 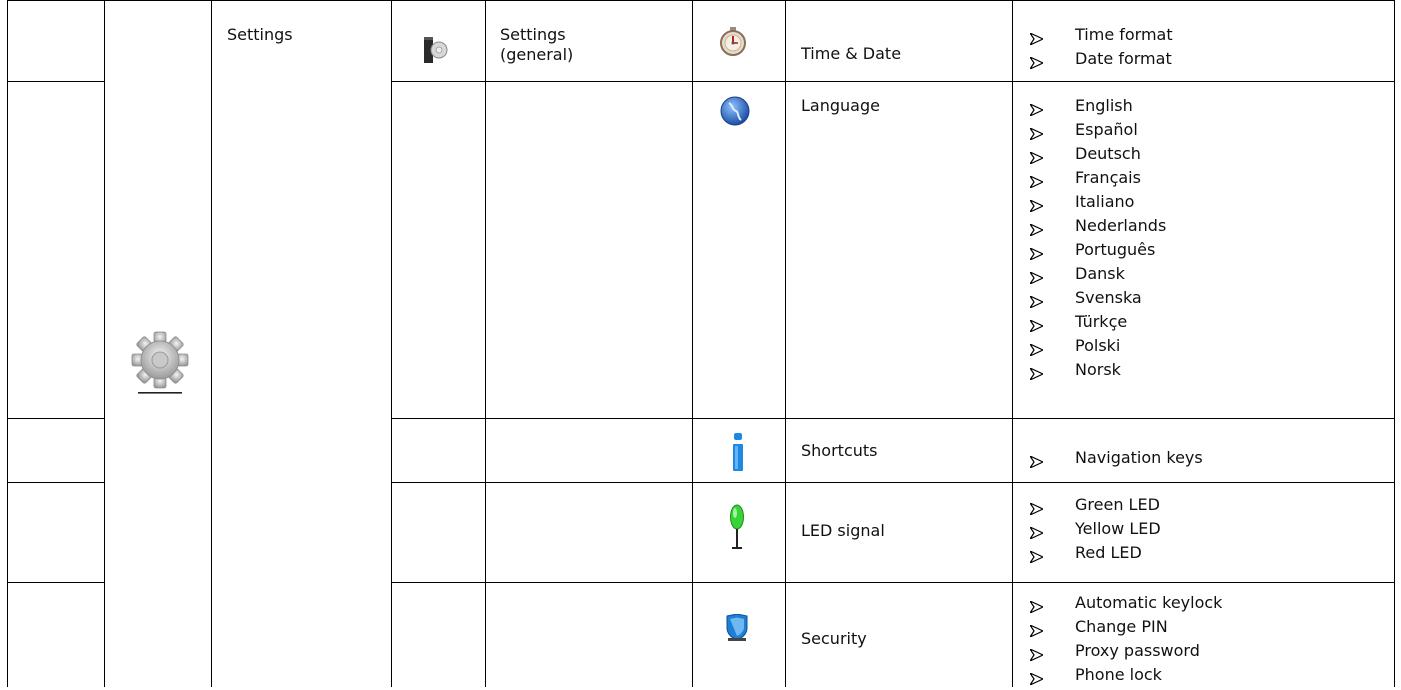 I want to click on list-item: Phone lock, so click(x=1125, y=677).